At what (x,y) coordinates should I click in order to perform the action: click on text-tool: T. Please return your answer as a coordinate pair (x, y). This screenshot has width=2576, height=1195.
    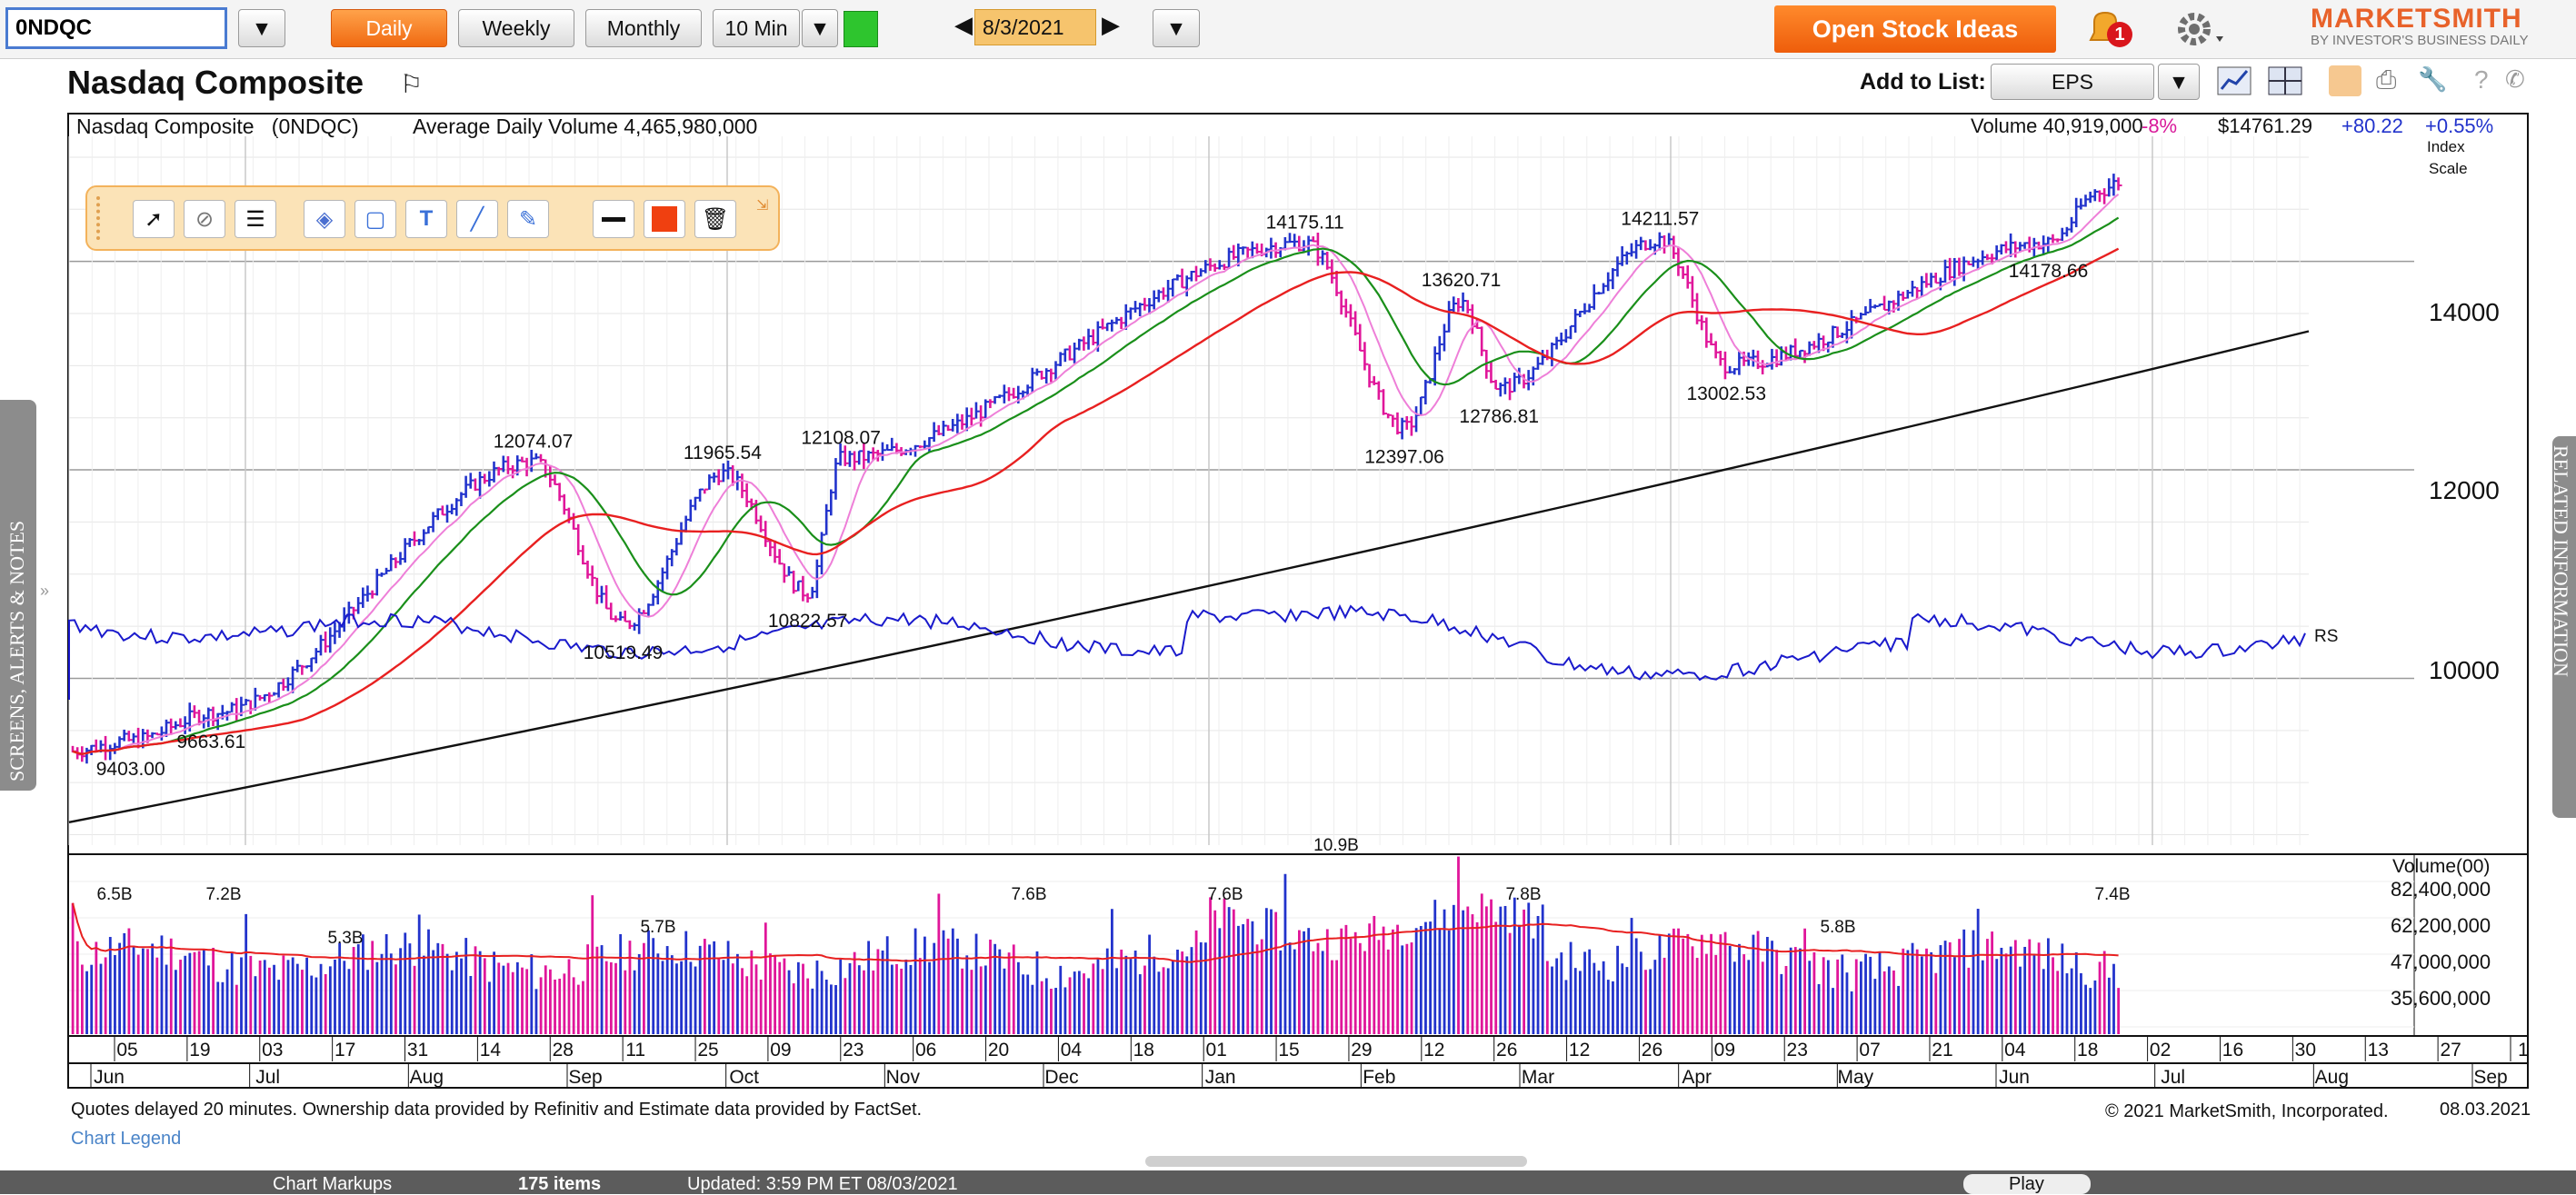
    Looking at the image, I should click on (426, 219).